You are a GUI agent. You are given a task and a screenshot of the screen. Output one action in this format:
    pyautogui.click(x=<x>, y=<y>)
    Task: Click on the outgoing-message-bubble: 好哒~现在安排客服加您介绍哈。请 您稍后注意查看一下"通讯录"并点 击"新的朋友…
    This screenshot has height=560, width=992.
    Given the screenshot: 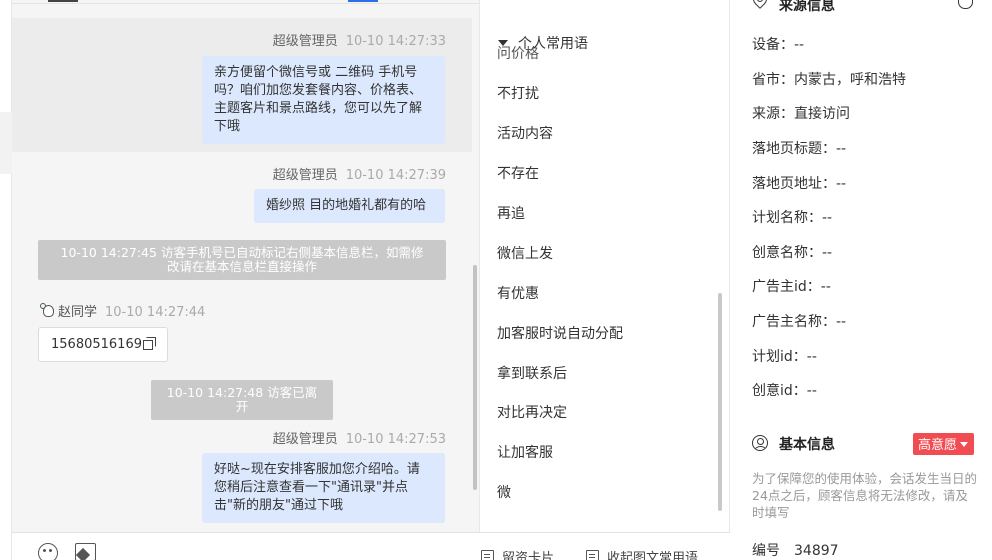 What is the action you would take?
    pyautogui.click(x=323, y=488)
    